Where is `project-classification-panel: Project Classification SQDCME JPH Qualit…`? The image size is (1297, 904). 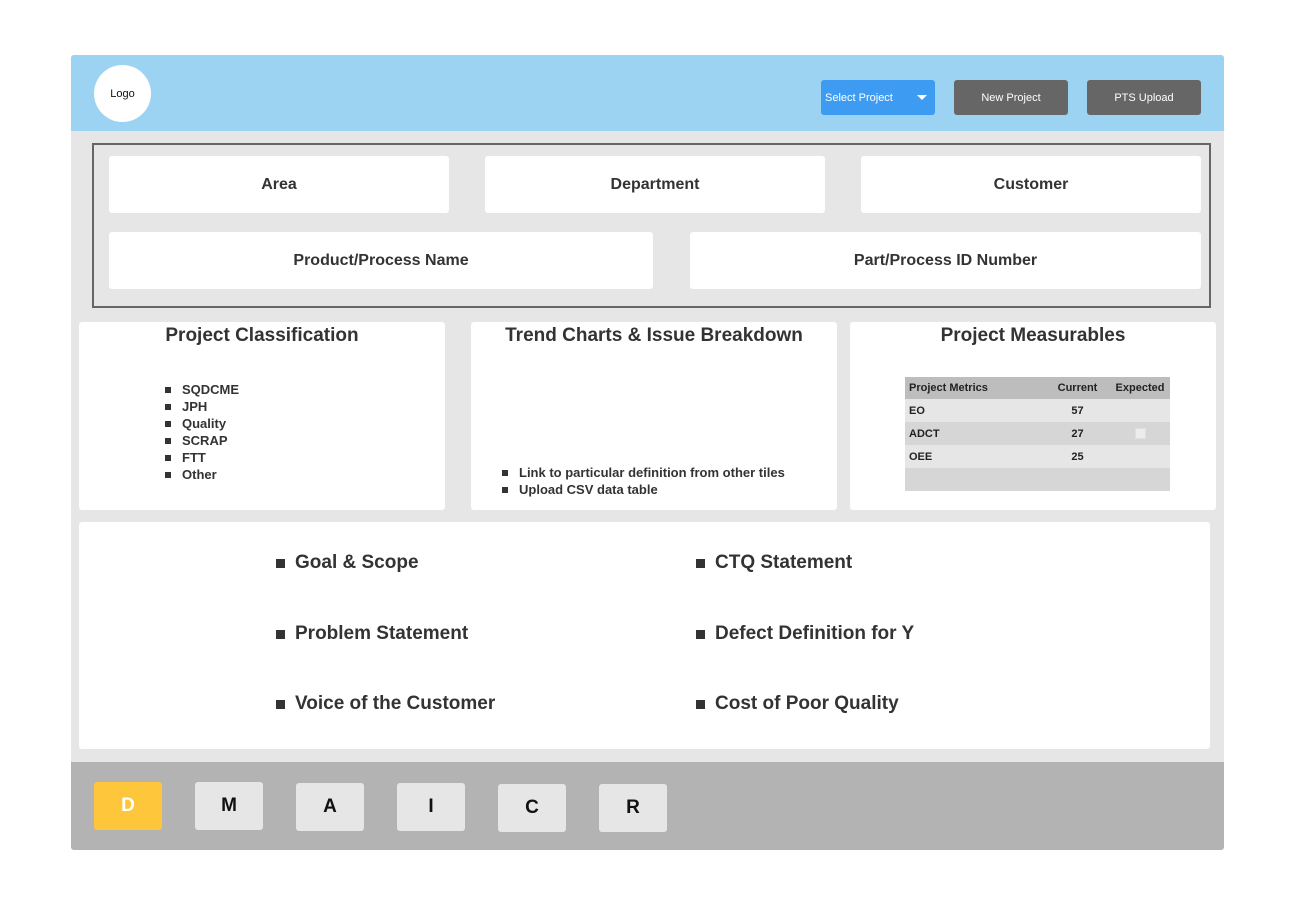
project-classification-panel: Project Classification SQDCME JPH Qualit… is located at coordinates (262, 416).